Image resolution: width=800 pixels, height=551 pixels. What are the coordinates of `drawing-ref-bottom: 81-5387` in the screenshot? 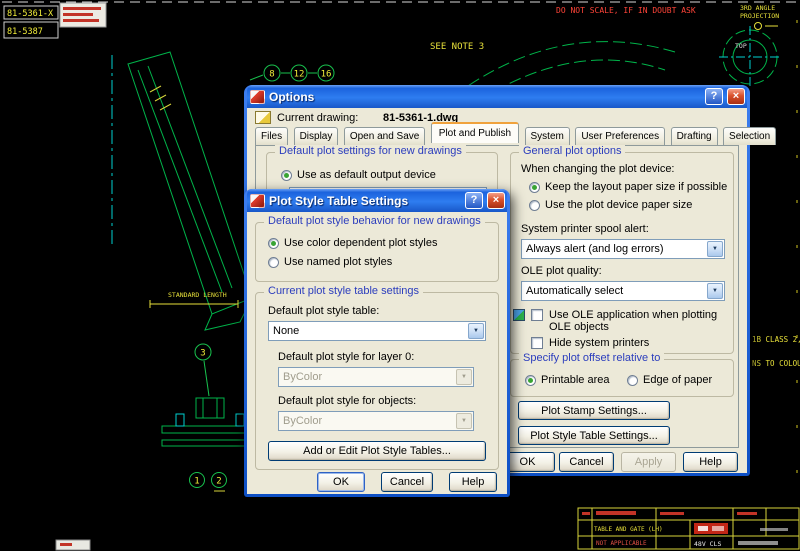 It's located at (25, 32).